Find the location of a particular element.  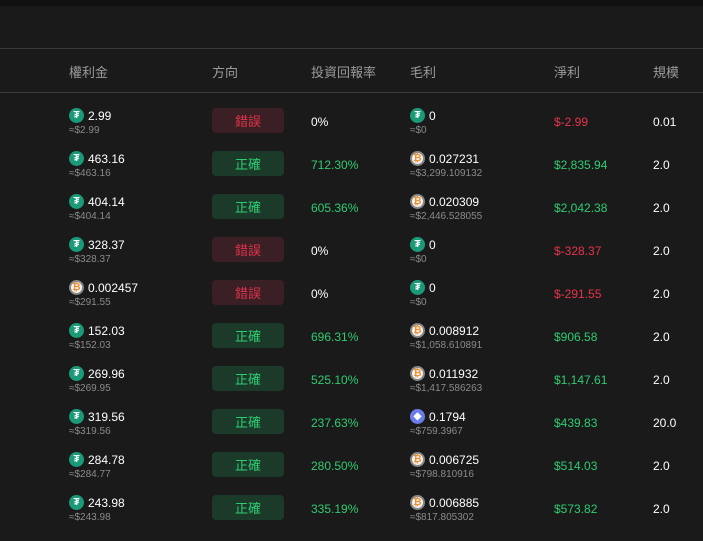

table-row: ₮ 2.99 ≈$2.99 錯誤 0% ₮ 0 ≈$0 $-2.99 0.01 is located at coordinates (351, 120).